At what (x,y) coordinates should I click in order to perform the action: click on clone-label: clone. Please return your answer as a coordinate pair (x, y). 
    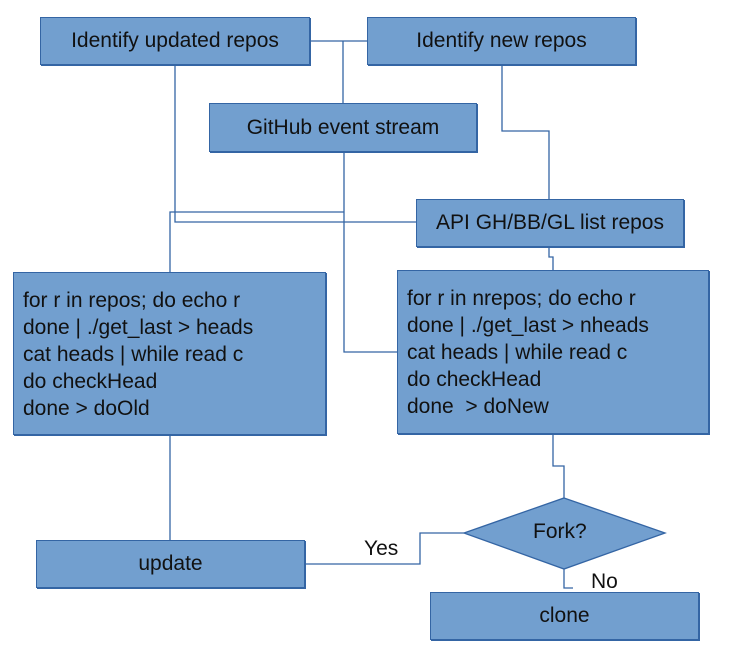
    Looking at the image, I should click on (564, 615).